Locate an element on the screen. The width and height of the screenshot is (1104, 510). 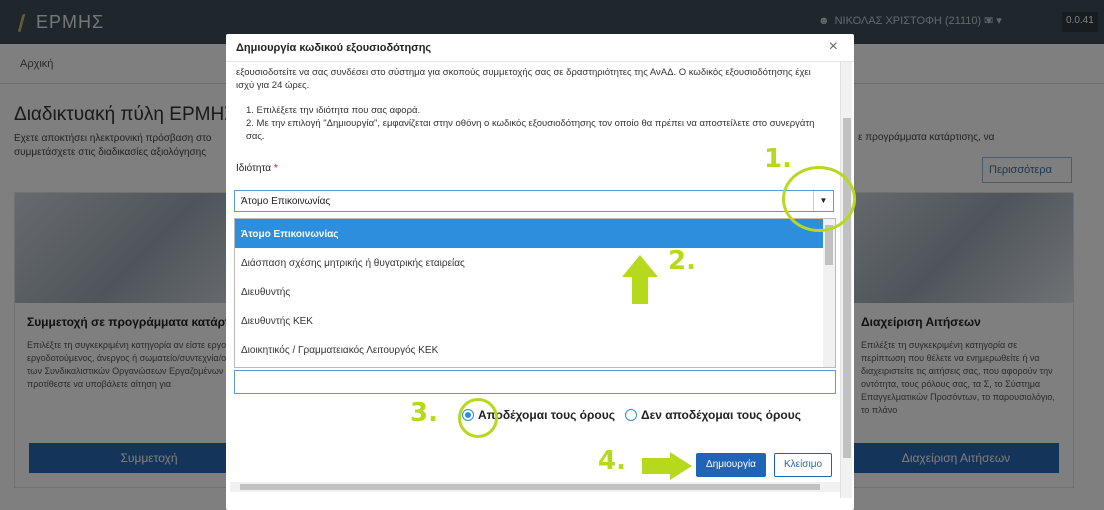
dialog-horizontal-scrollbar is located at coordinates (535, 487).